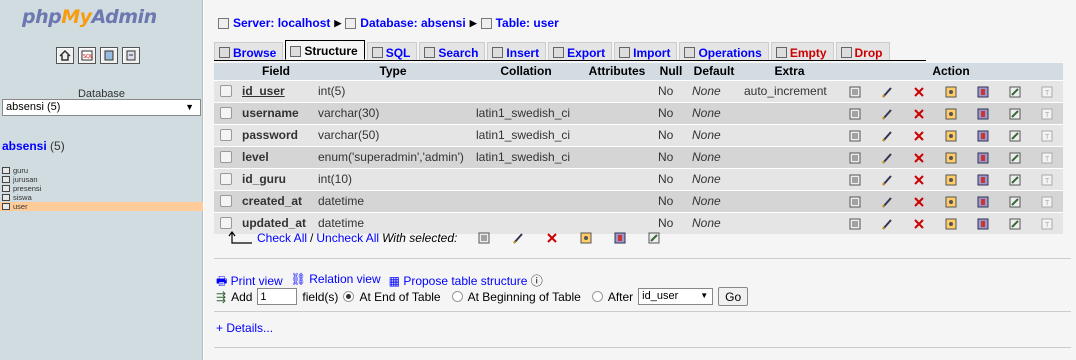 The width and height of the screenshot is (1076, 360). I want to click on breadcrumb-database: Database: absensi, so click(412, 23).